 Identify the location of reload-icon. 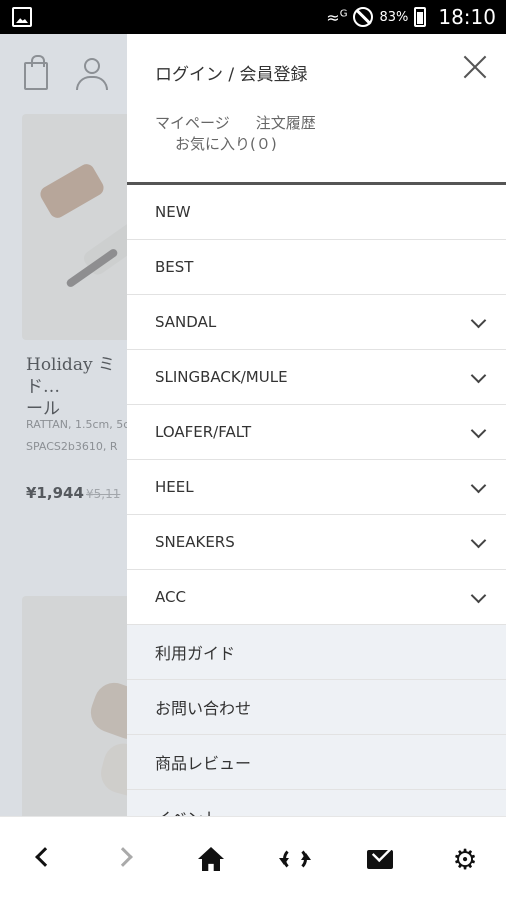
(295, 859).